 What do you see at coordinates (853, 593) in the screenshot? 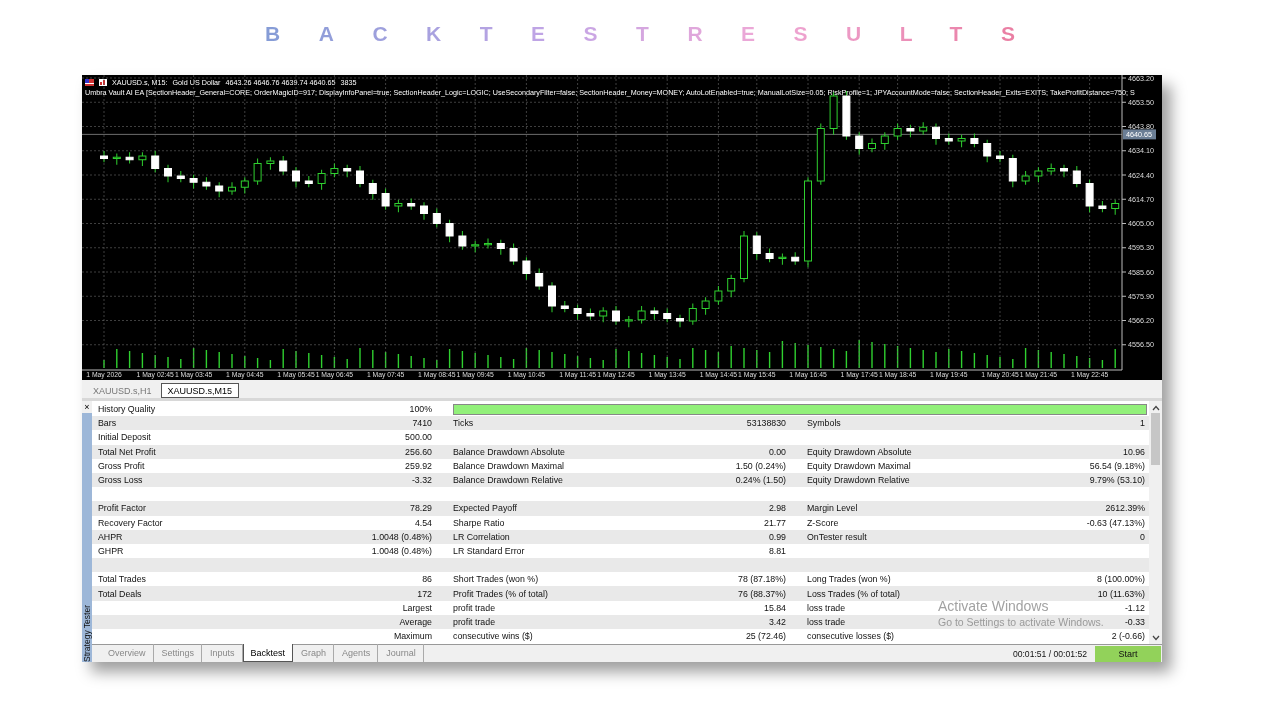
I see `stat-label: Loss Trades (% of total)` at bounding box center [853, 593].